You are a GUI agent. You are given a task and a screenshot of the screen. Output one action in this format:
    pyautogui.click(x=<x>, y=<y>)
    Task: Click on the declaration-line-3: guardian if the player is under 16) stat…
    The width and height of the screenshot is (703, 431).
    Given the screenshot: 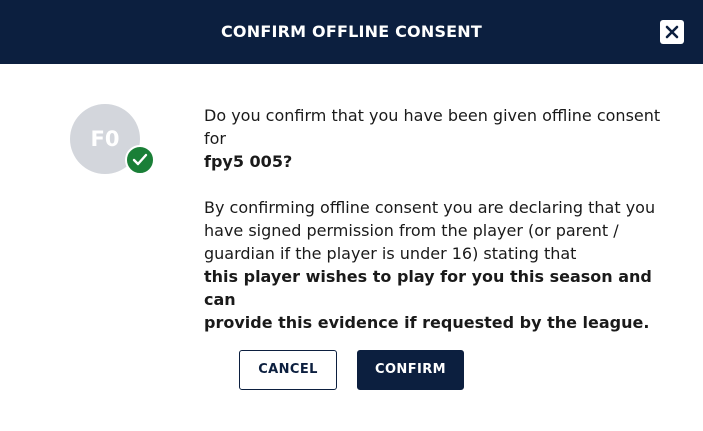 What is the action you would take?
    pyautogui.click(x=390, y=253)
    